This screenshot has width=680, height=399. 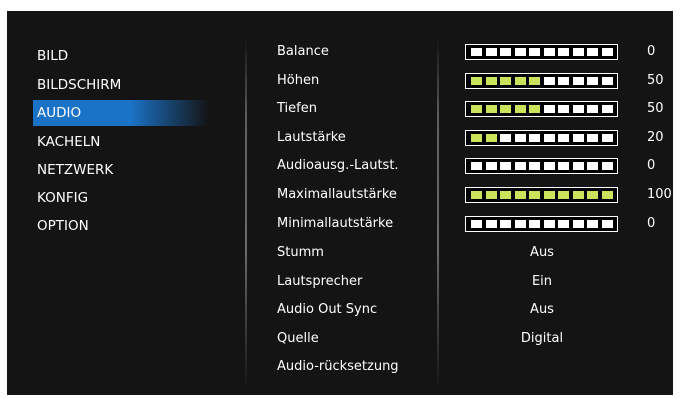 What do you see at coordinates (246, 215) in the screenshot?
I see `column-divider-left` at bounding box center [246, 215].